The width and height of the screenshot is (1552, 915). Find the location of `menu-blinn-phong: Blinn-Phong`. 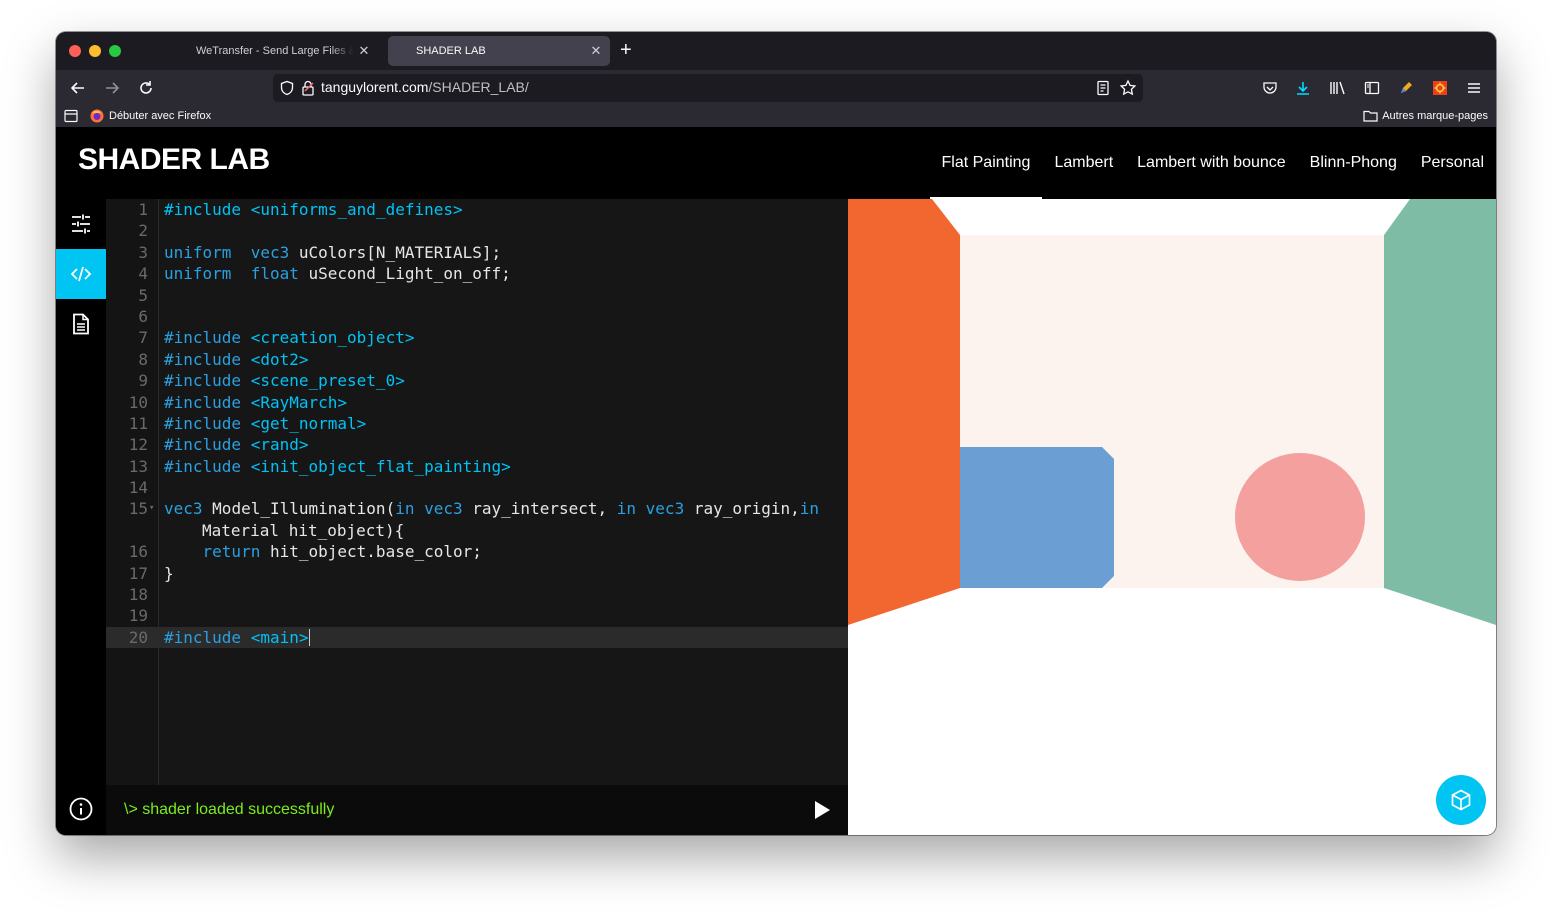

menu-blinn-phong: Blinn-Phong is located at coordinates (1353, 163).